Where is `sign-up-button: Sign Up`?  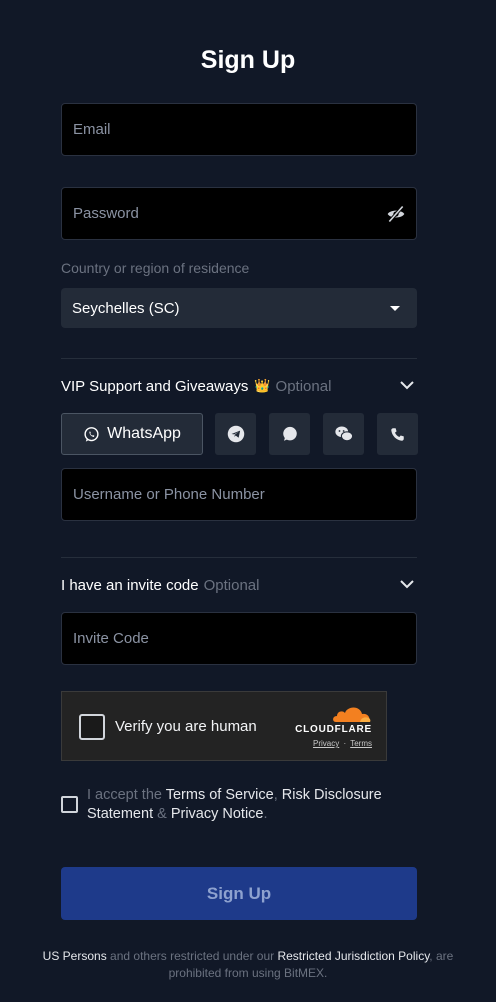
sign-up-button: Sign Up is located at coordinates (239, 893).